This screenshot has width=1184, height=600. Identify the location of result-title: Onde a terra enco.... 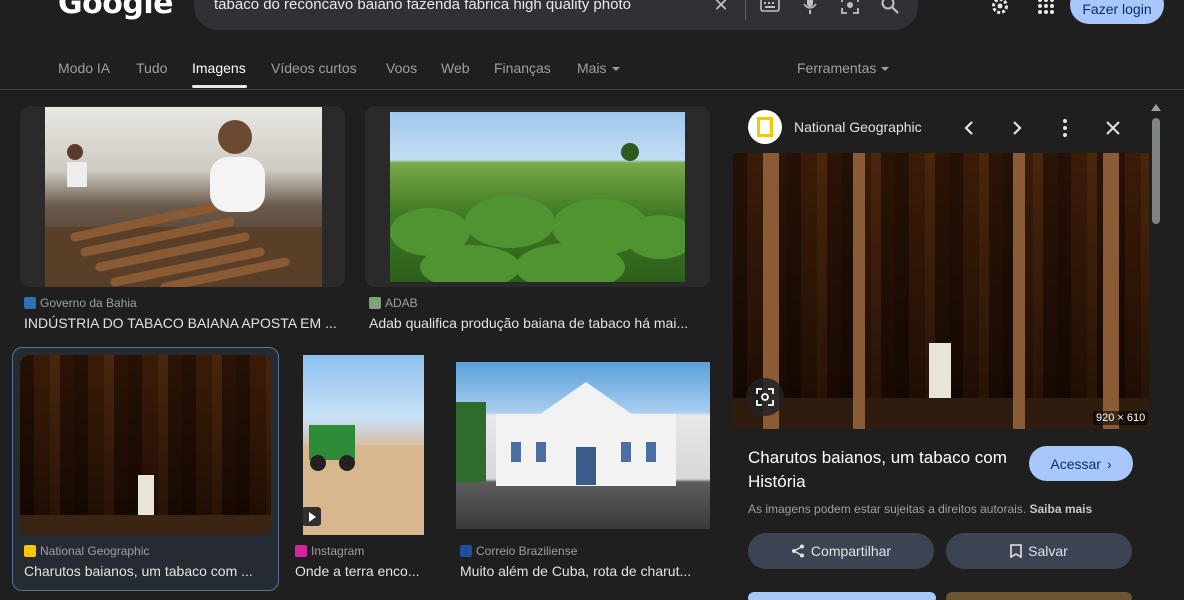
(365, 571).